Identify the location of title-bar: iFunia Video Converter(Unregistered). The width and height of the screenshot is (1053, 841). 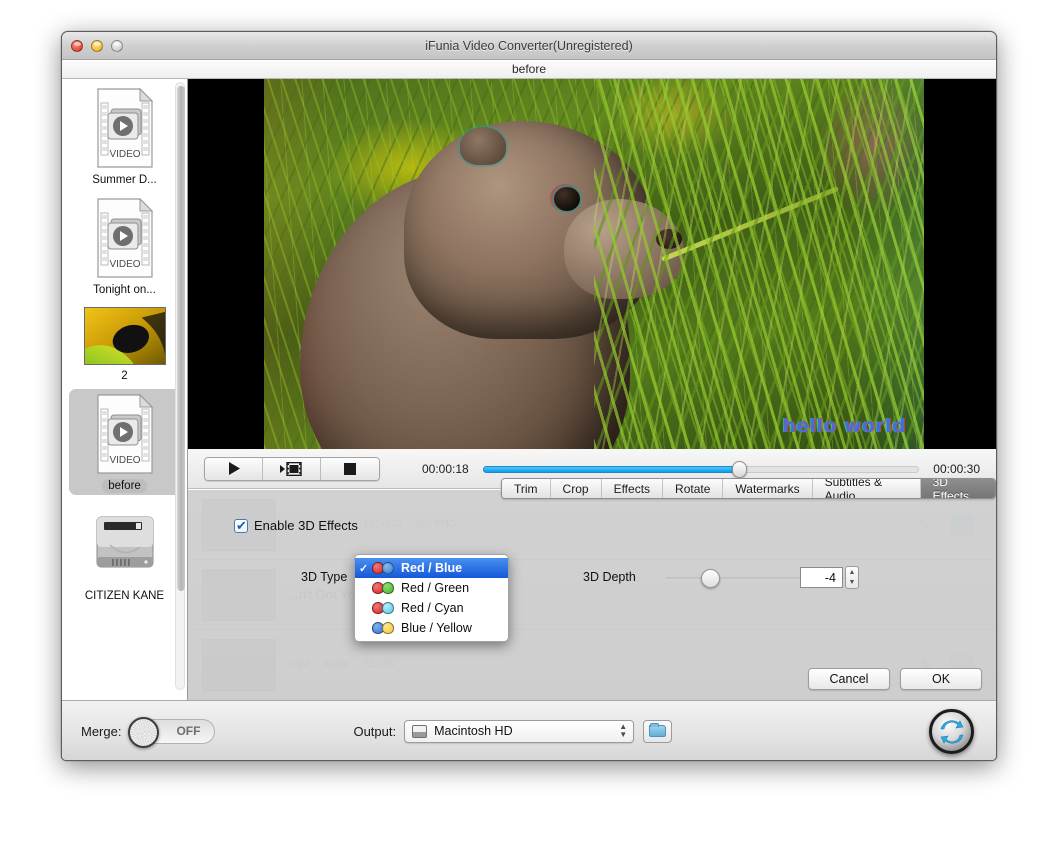
(529, 46).